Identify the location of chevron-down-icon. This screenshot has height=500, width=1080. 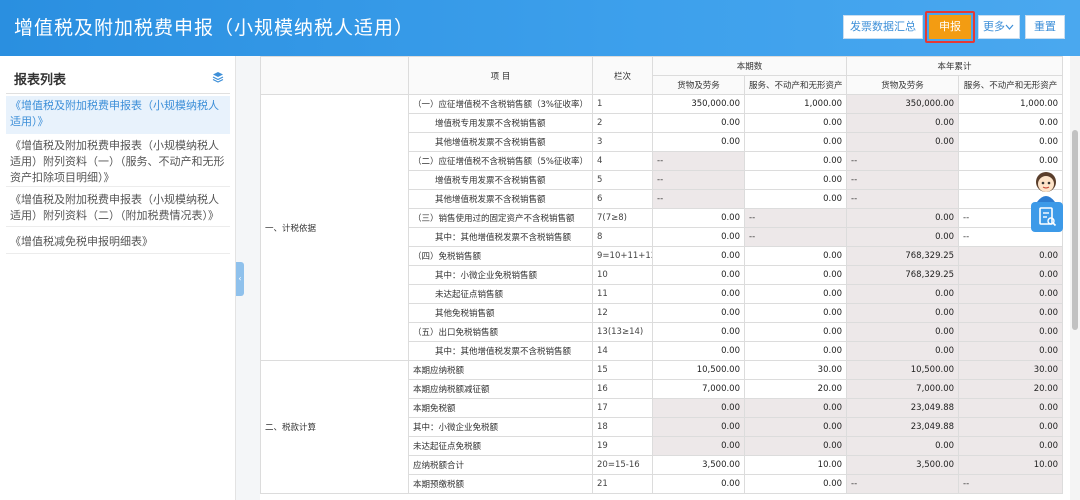
(1009, 27).